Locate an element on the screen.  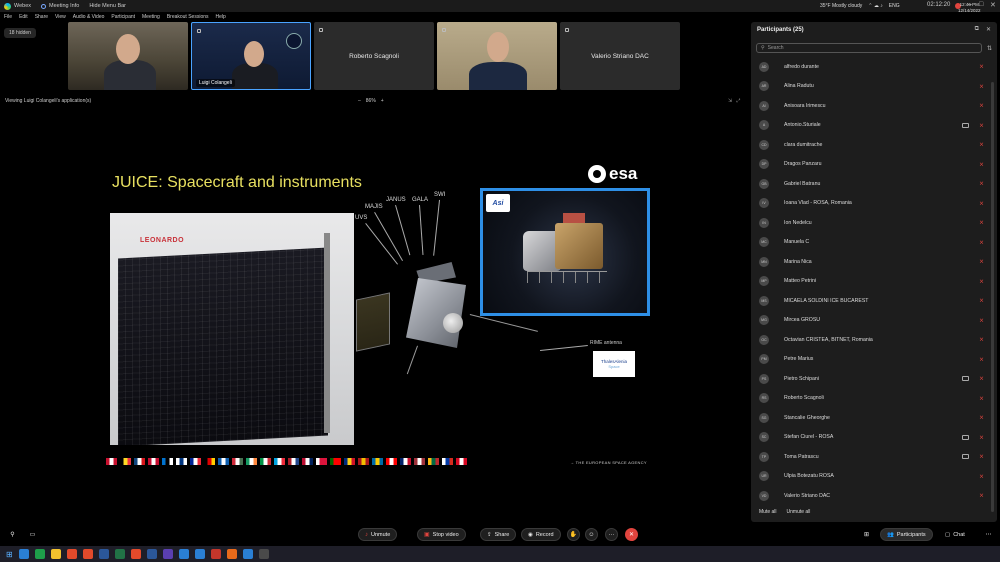
meeting-info-button: Meeting Info is located at coordinates (60, 6).